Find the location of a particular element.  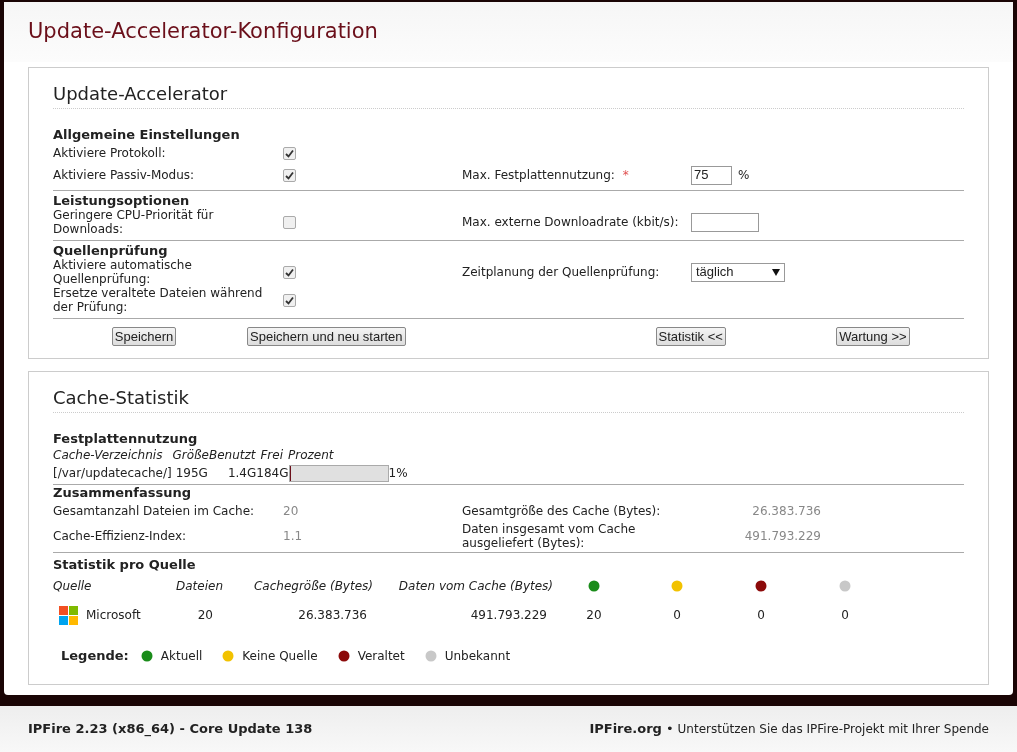

table-cell-text: 26.383.736 is located at coordinates (332, 615).